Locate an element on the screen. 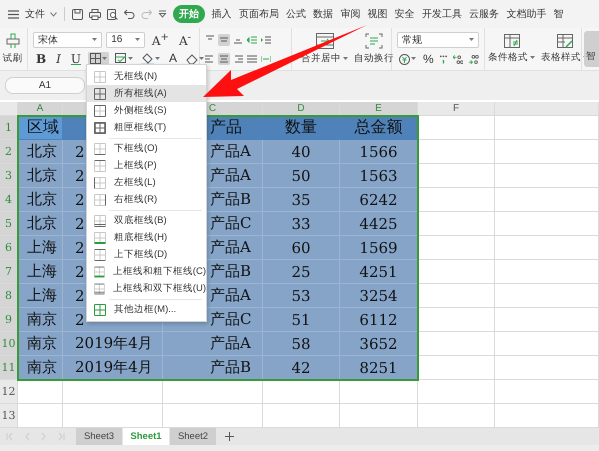 Image resolution: width=599 pixels, height=451 pixels. text-style-button: U is located at coordinates (76, 59).